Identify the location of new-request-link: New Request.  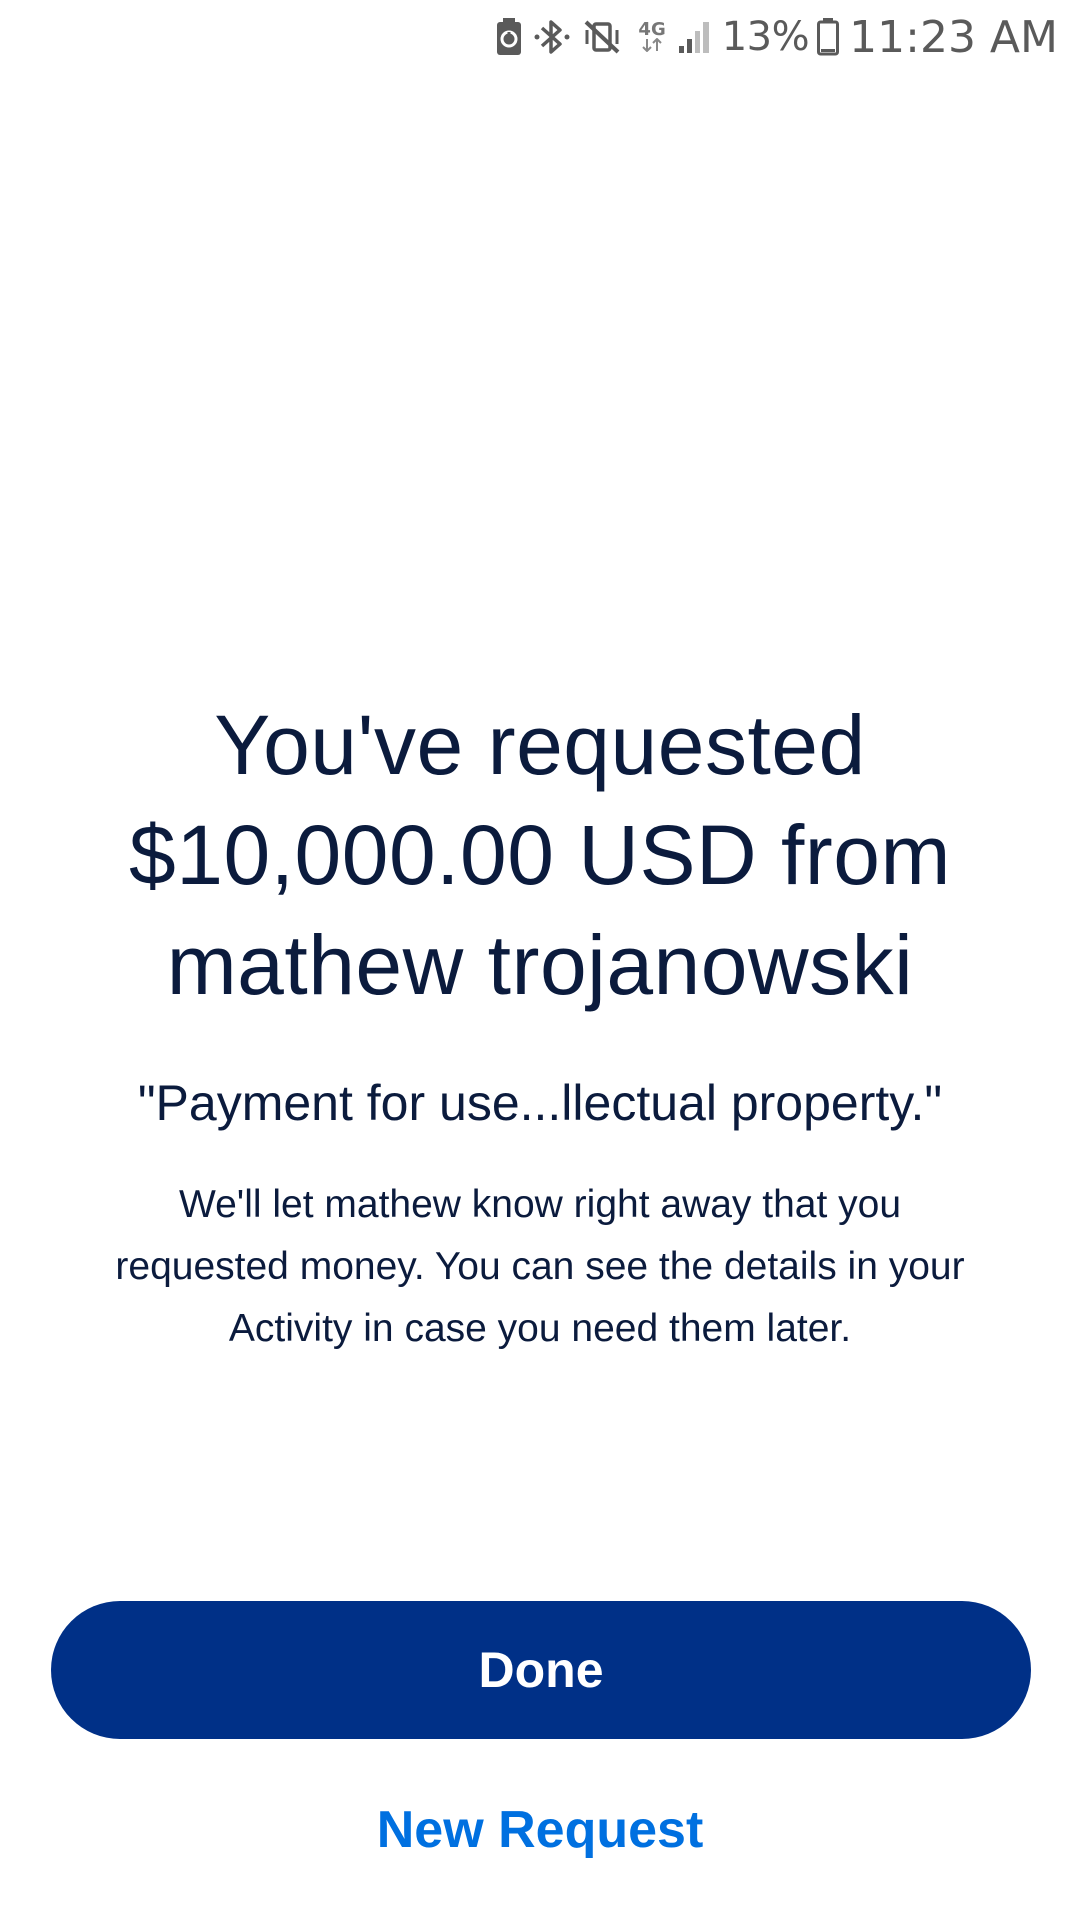
(540, 1830).